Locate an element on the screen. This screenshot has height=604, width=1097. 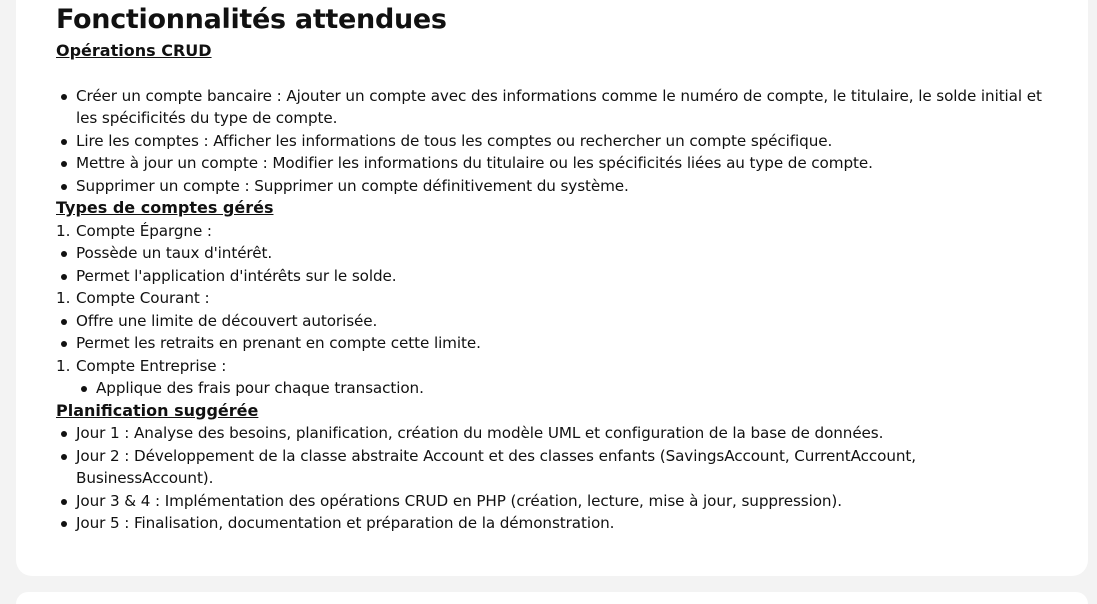
page-title: Fonctionnalités attendues is located at coordinates (251, 19).